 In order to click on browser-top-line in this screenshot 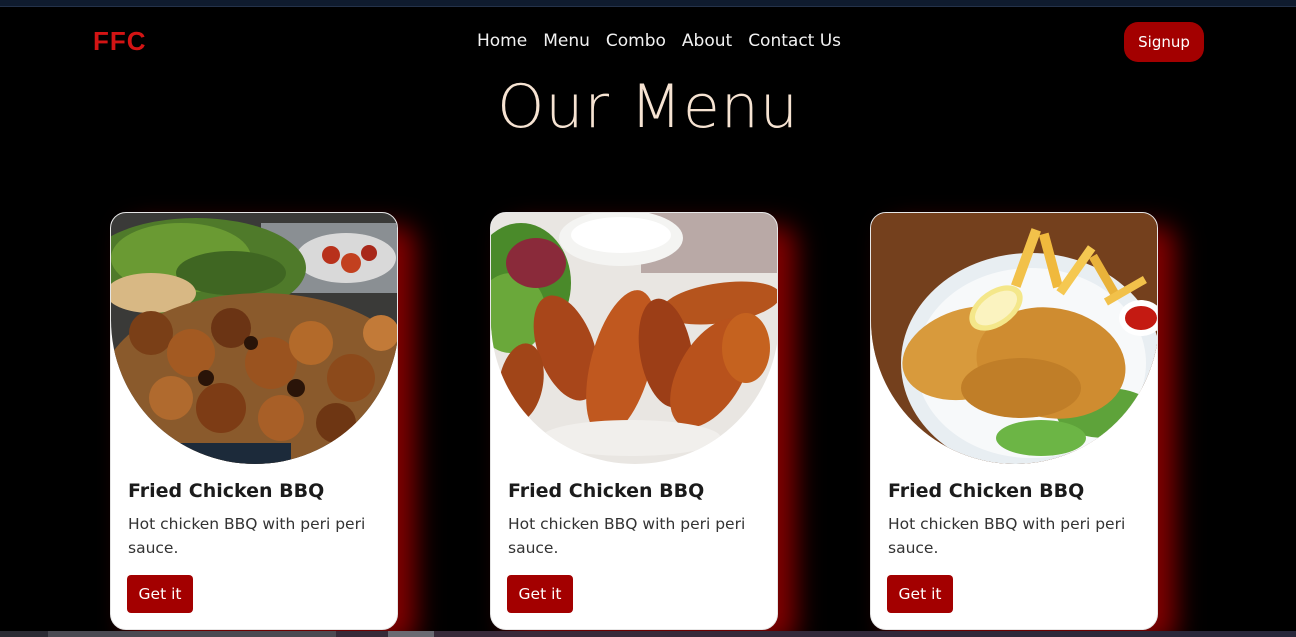, I will do `click(648, 3)`.